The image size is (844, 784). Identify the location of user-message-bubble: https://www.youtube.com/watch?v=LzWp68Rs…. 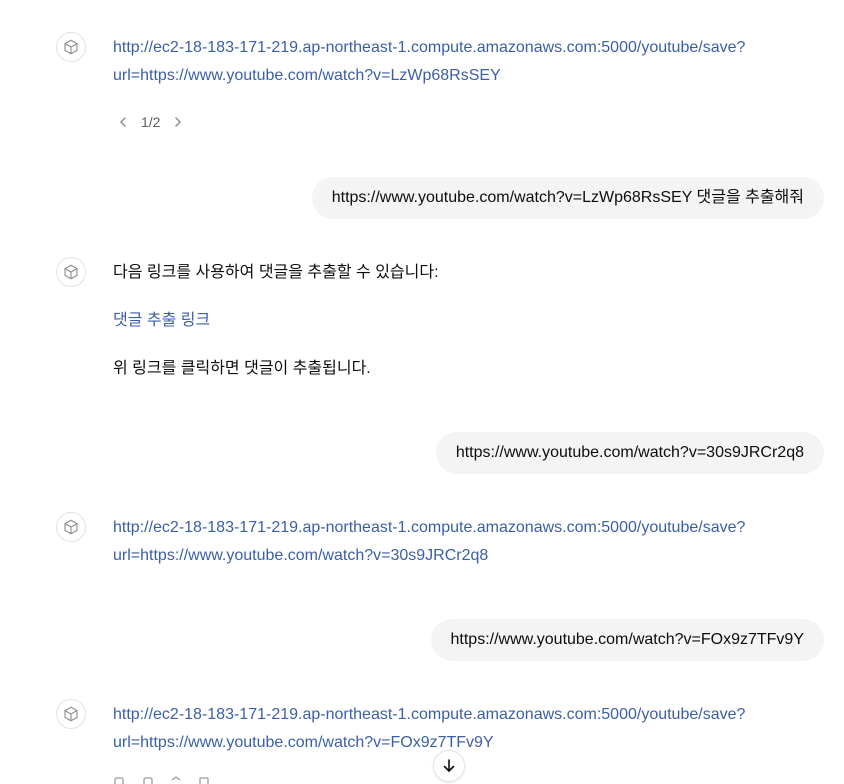
(567, 198).